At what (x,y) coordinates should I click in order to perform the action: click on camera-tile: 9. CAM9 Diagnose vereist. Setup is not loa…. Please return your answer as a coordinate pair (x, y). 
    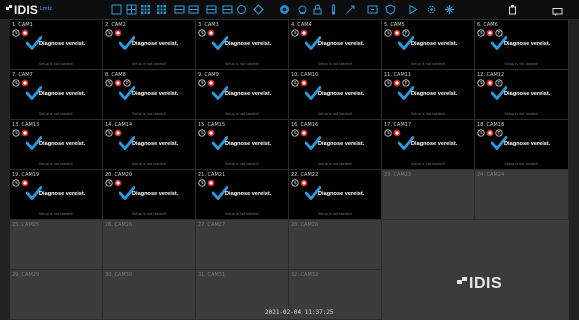
    Looking at the image, I should click on (242, 95).